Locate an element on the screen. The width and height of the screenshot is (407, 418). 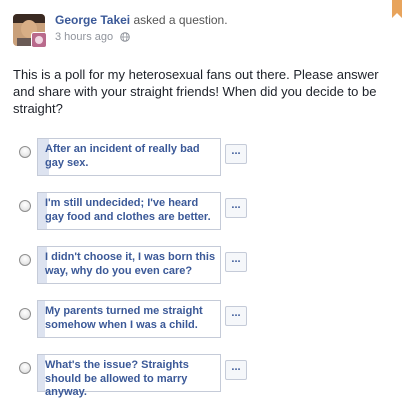
author-name-link: George Takei is located at coordinates (92, 20).